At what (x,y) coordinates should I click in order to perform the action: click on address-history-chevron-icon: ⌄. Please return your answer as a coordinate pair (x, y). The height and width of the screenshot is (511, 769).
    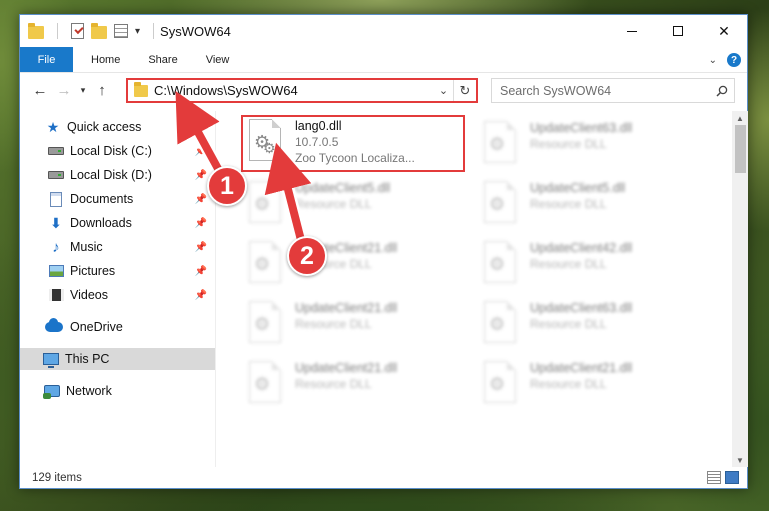
    Looking at the image, I should click on (444, 90).